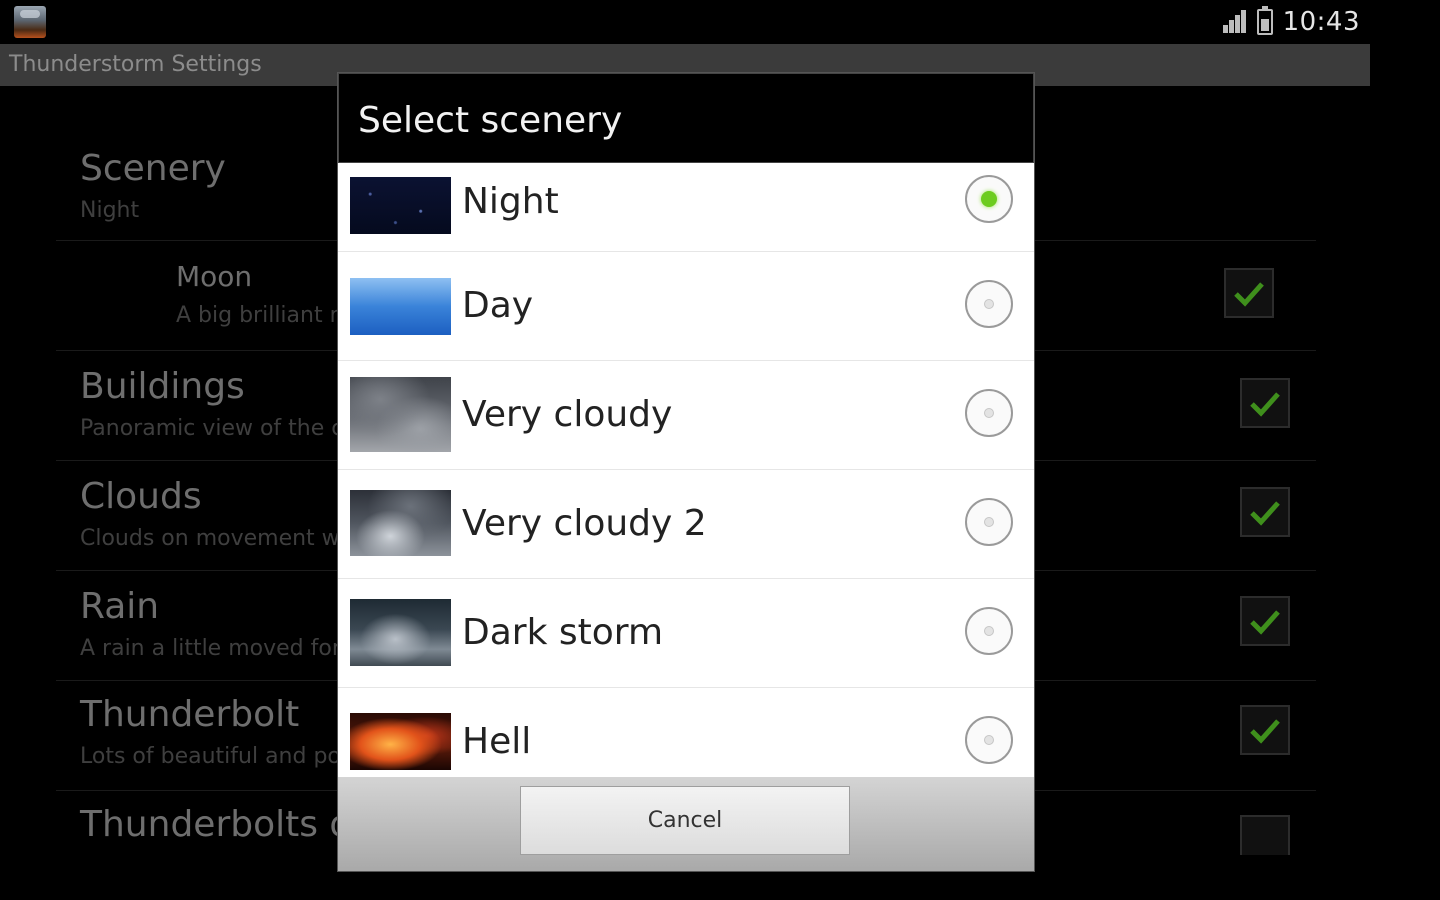  I want to click on hell-thumbnail, so click(400, 741).